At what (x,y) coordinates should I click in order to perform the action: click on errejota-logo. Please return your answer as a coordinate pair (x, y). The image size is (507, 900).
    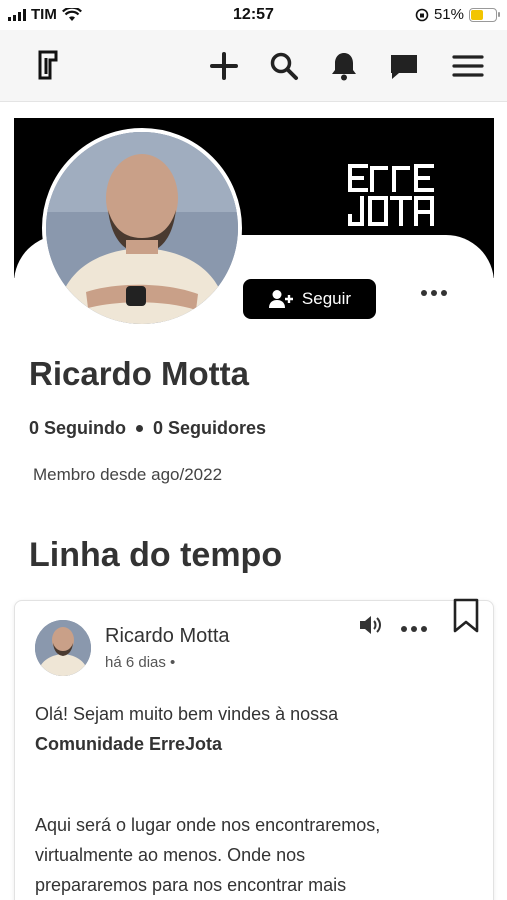
    Looking at the image, I should click on (48, 65).